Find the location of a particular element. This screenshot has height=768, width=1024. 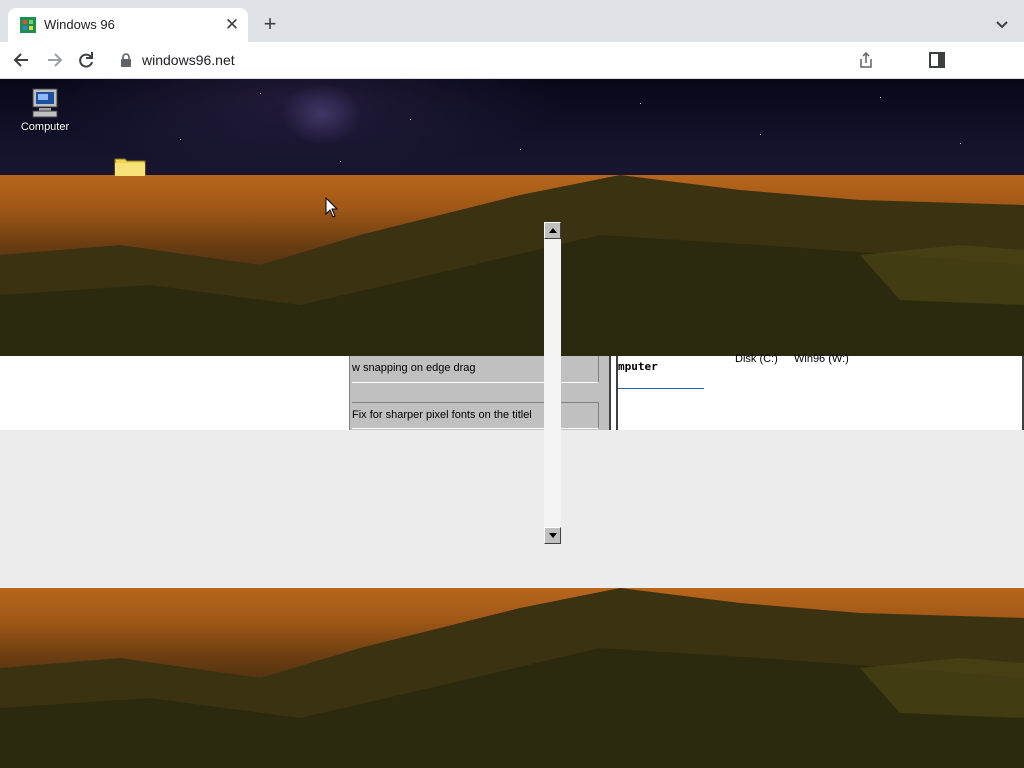

tab-strip: Windows 96 ✕ + is located at coordinates (512, 21).